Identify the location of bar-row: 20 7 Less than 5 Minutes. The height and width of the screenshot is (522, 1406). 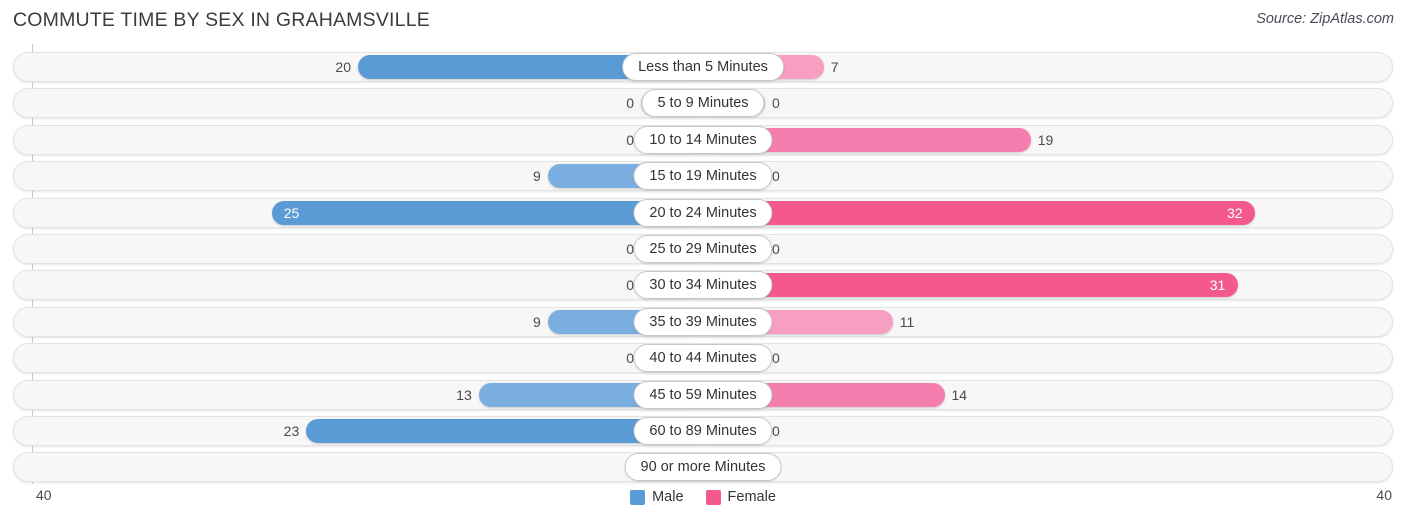
(703, 67).